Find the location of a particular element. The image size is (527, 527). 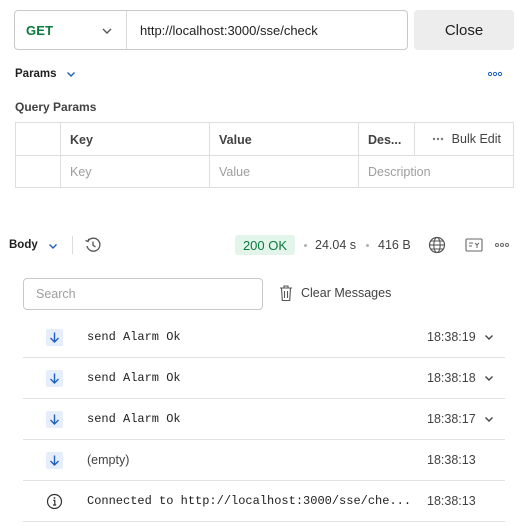

table-row: Key Value Description is located at coordinates (264, 172).